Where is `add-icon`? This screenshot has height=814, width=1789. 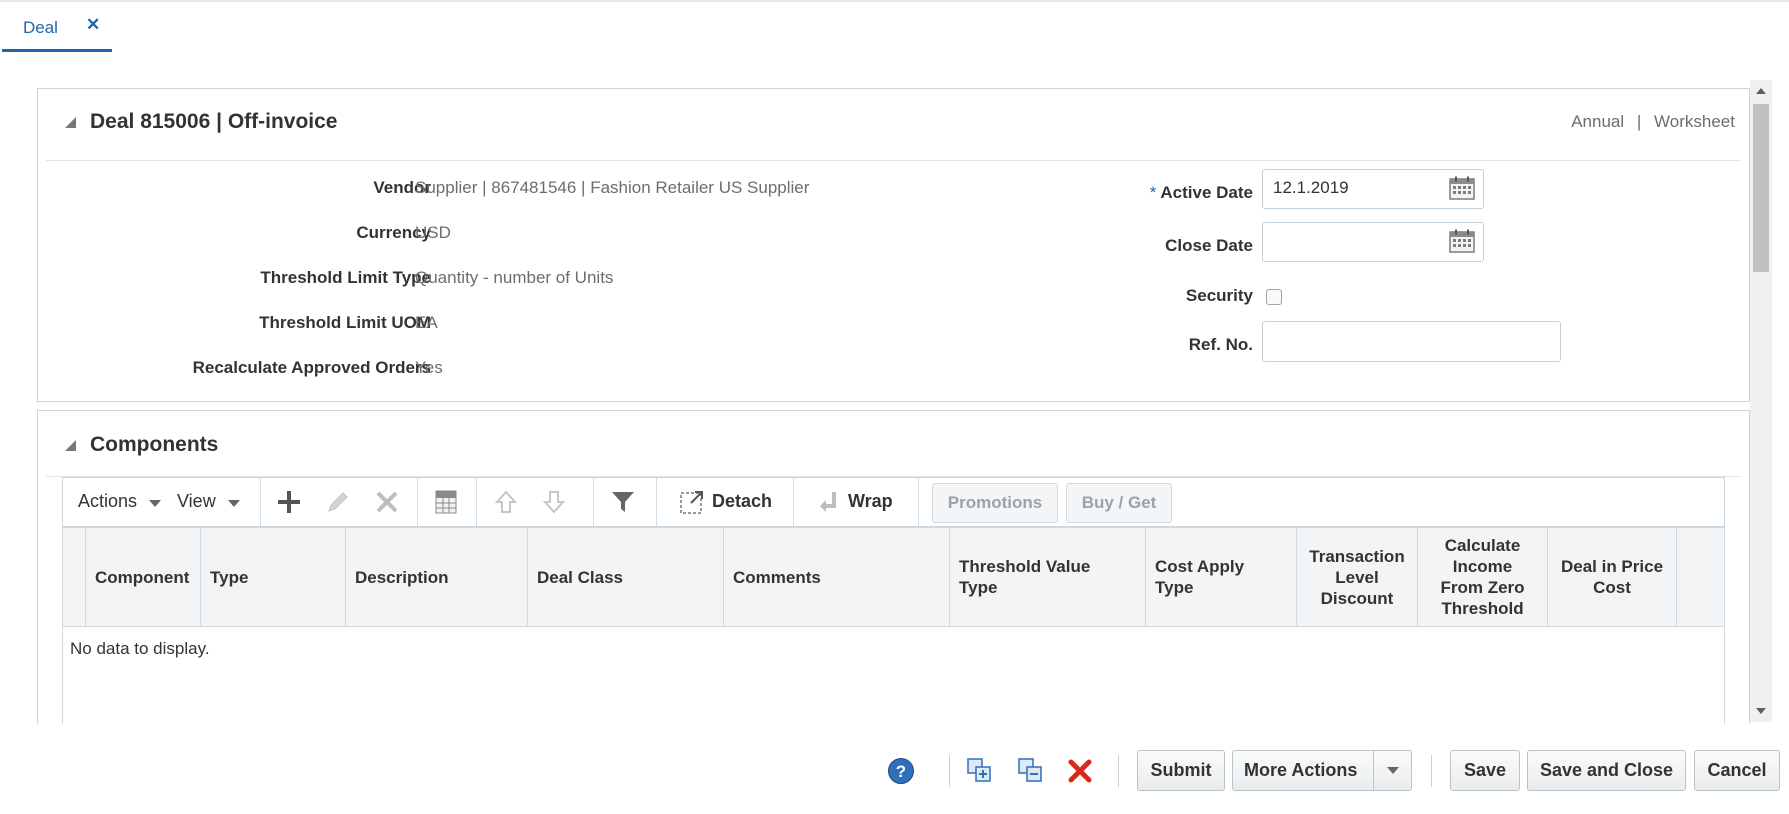 add-icon is located at coordinates (289, 502).